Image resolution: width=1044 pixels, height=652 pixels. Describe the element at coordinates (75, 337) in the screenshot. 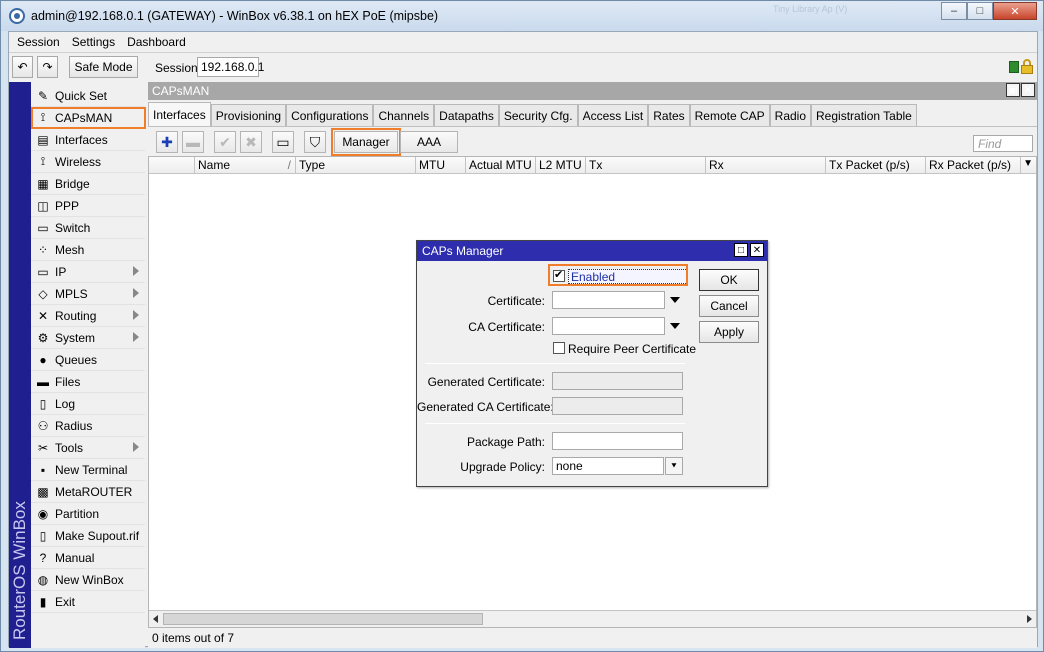

I see `sidebar-item-label: System` at that location.